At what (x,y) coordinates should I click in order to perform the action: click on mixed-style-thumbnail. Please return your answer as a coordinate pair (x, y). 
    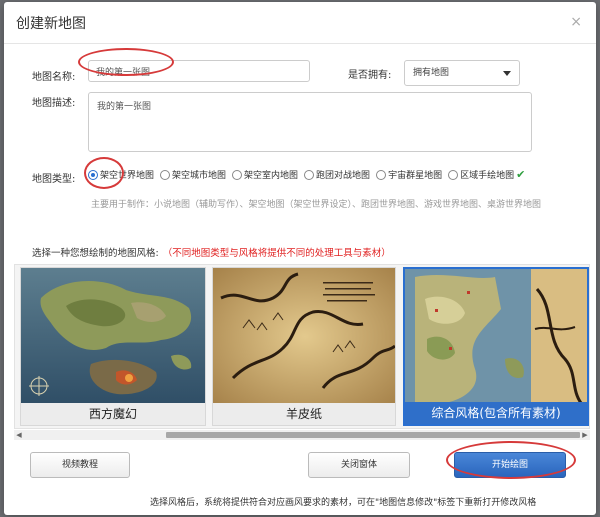
    Looking at the image, I should click on (496, 337).